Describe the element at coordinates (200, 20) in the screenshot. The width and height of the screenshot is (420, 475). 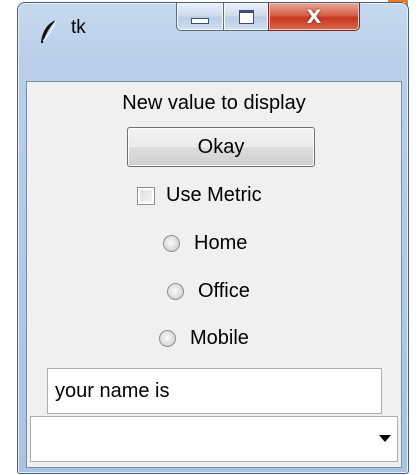
I see `minimize-icon` at that location.